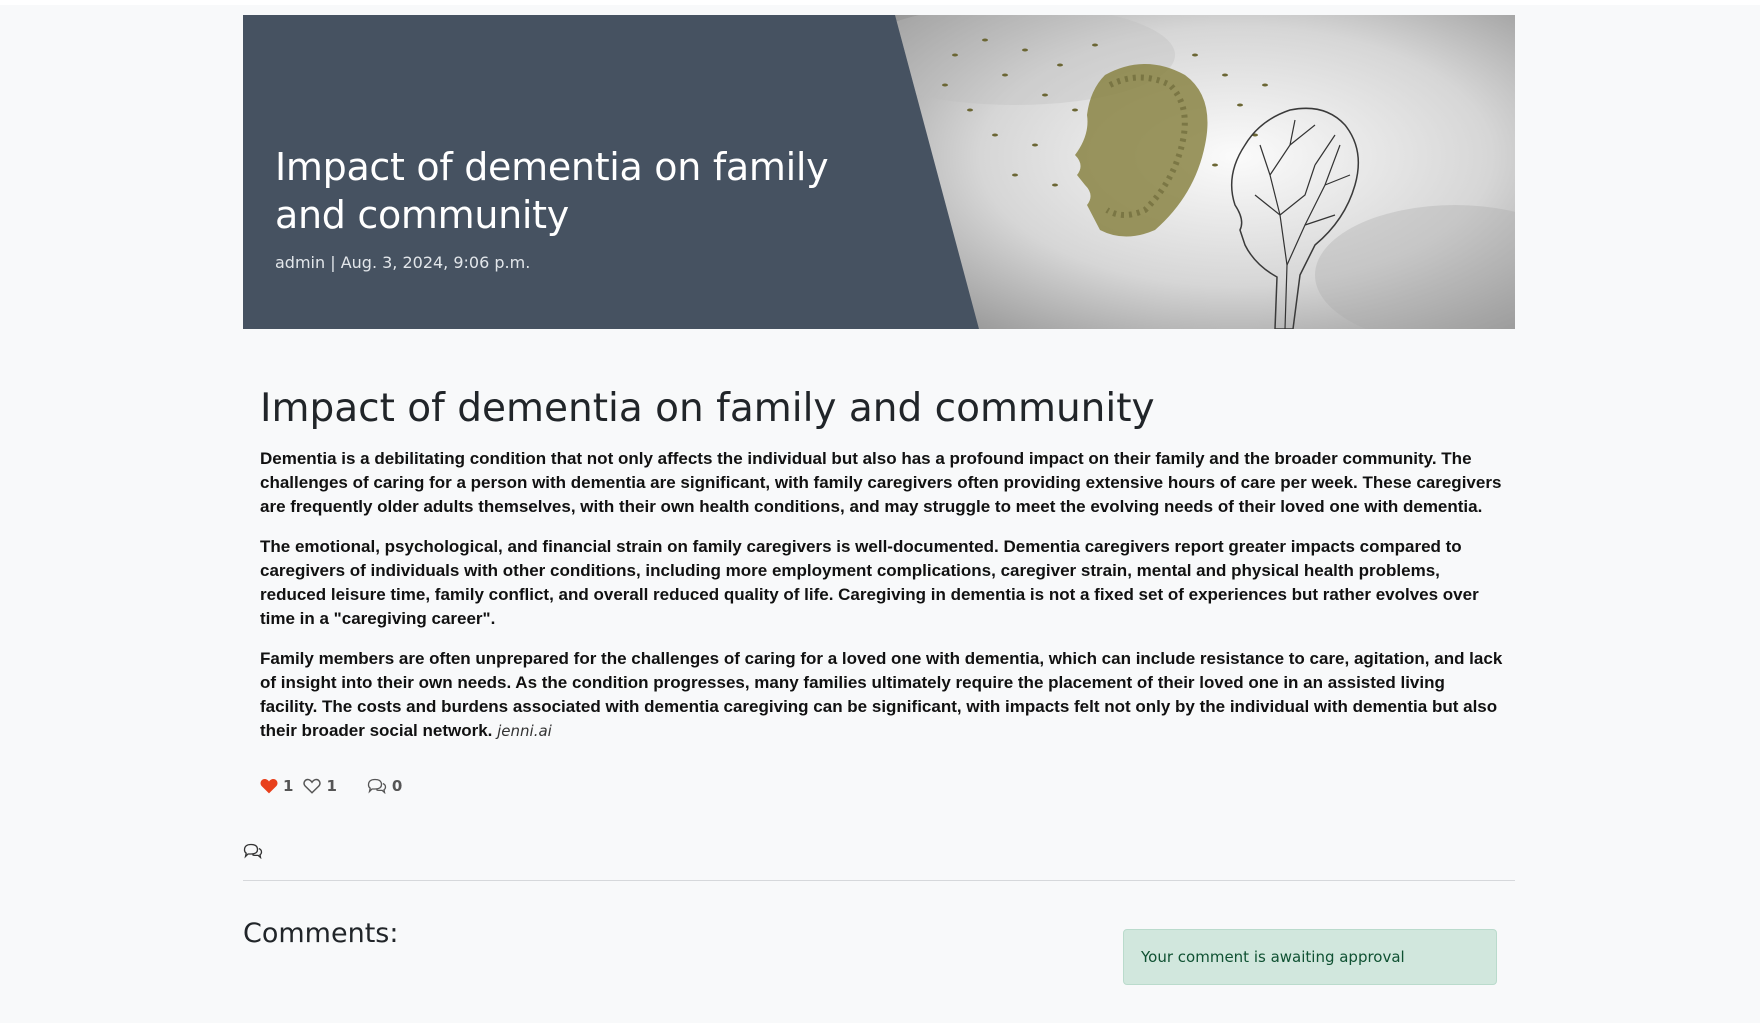 This screenshot has height=1023, width=1760. Describe the element at coordinates (397, 786) in the screenshot. I see `comment-count: 0` at that location.